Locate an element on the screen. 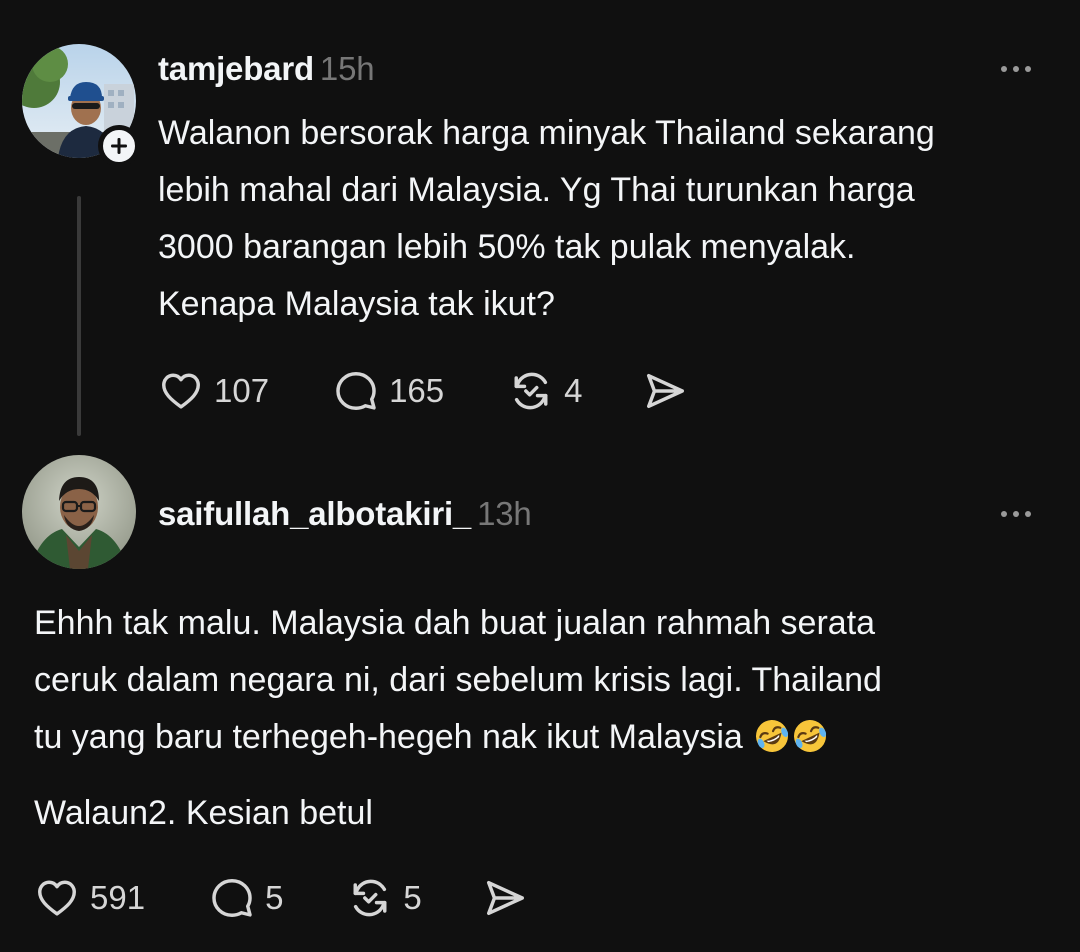 This screenshot has width=1080, height=952. post-header: saifullah_albotakiri_ 13h is located at coordinates (345, 514).